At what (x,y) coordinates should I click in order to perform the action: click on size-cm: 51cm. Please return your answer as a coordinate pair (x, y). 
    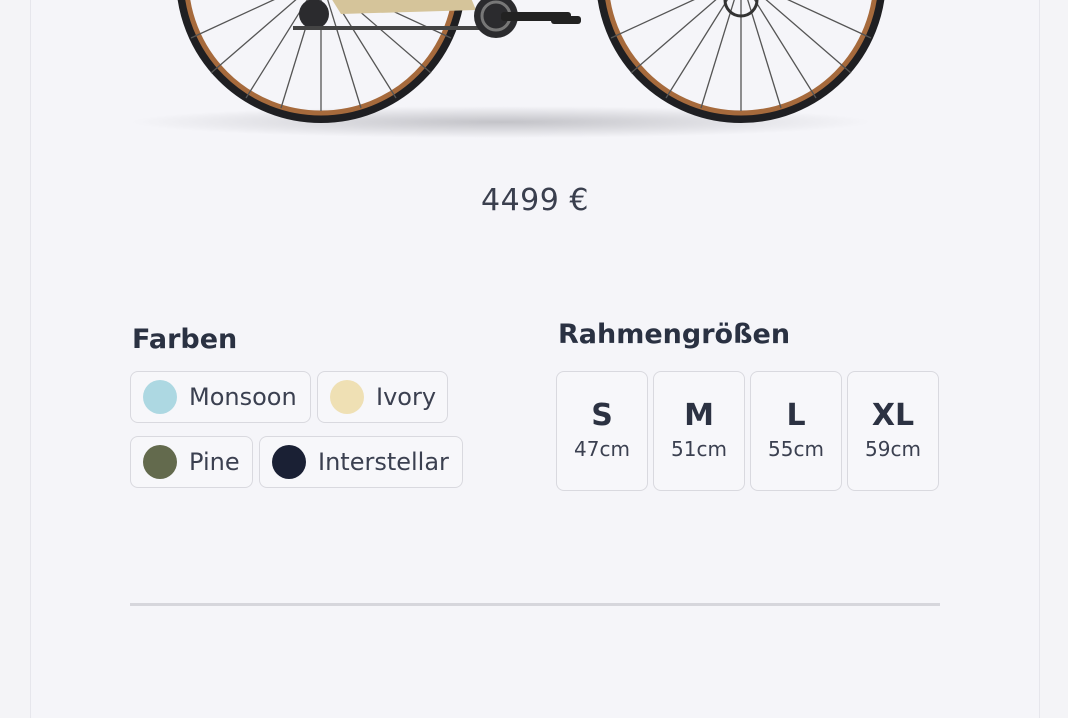
    Looking at the image, I should click on (699, 449).